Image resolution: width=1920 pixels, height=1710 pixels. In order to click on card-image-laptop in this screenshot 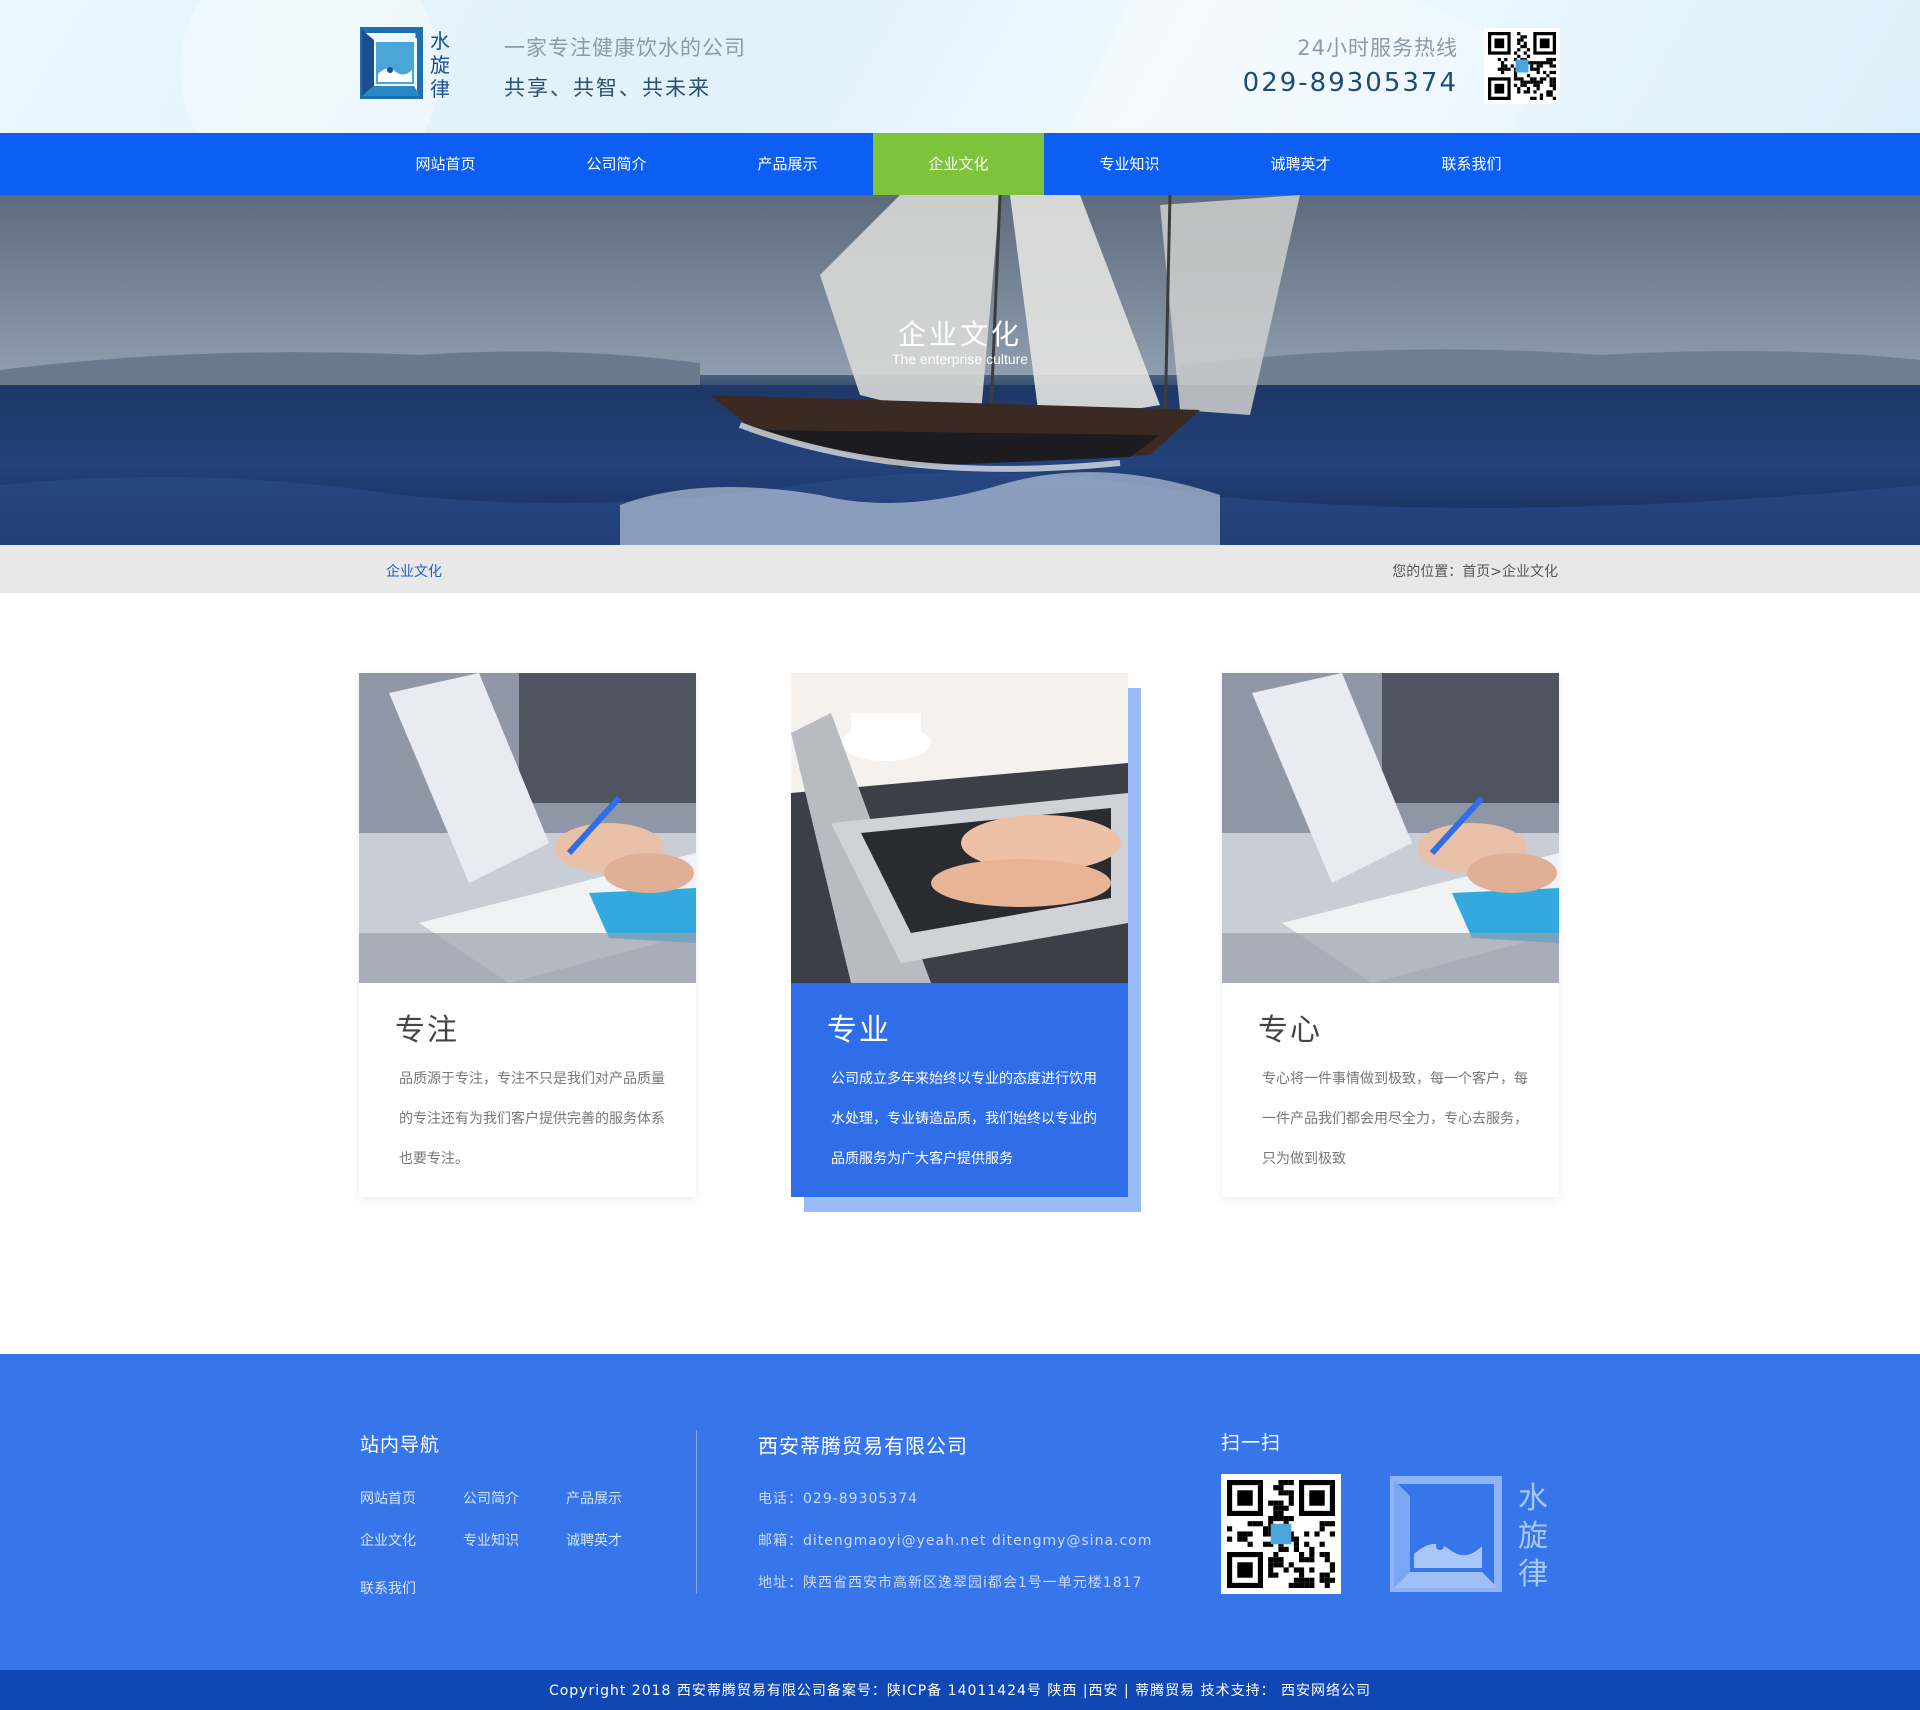, I will do `click(959, 828)`.